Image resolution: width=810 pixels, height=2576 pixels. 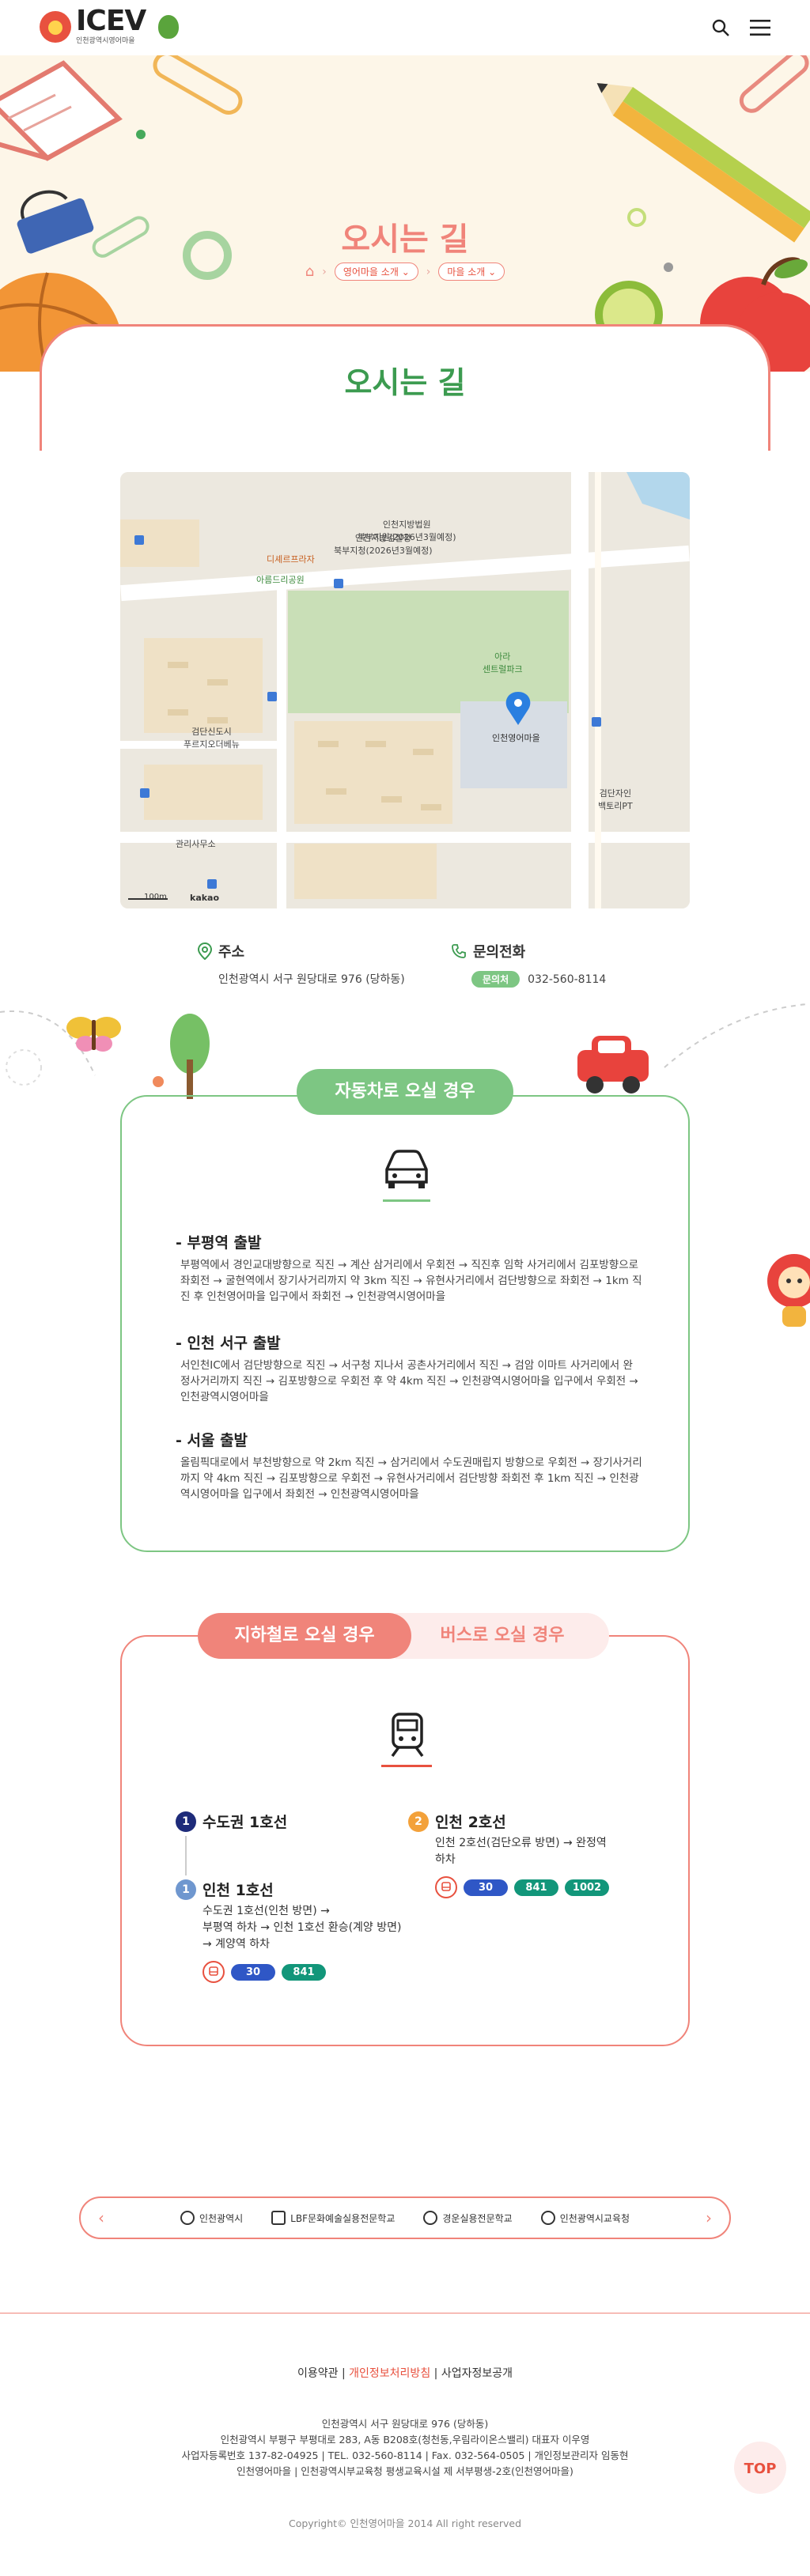 I want to click on map-label-park-small: 아름드리공원, so click(x=280, y=580).